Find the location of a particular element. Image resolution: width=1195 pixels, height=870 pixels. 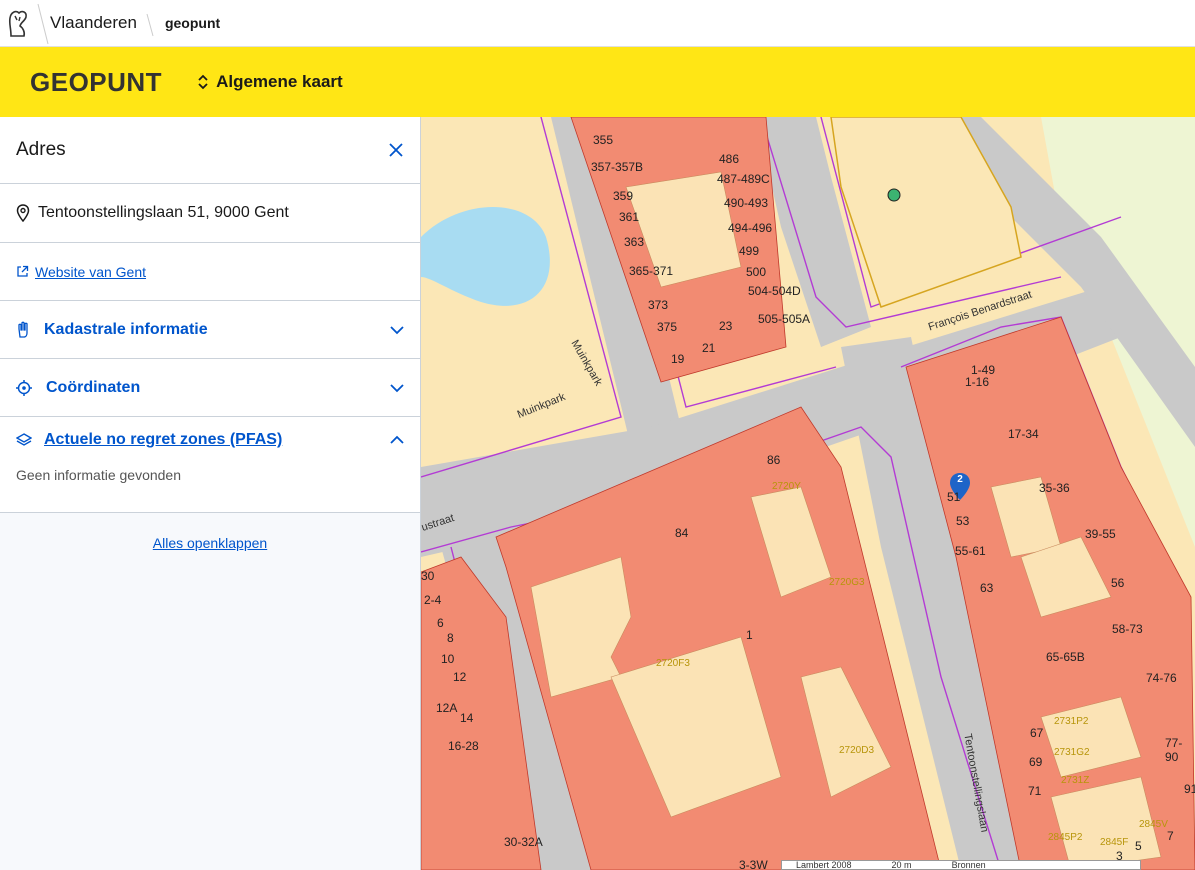

parcel-label: 86 is located at coordinates (774, 460).